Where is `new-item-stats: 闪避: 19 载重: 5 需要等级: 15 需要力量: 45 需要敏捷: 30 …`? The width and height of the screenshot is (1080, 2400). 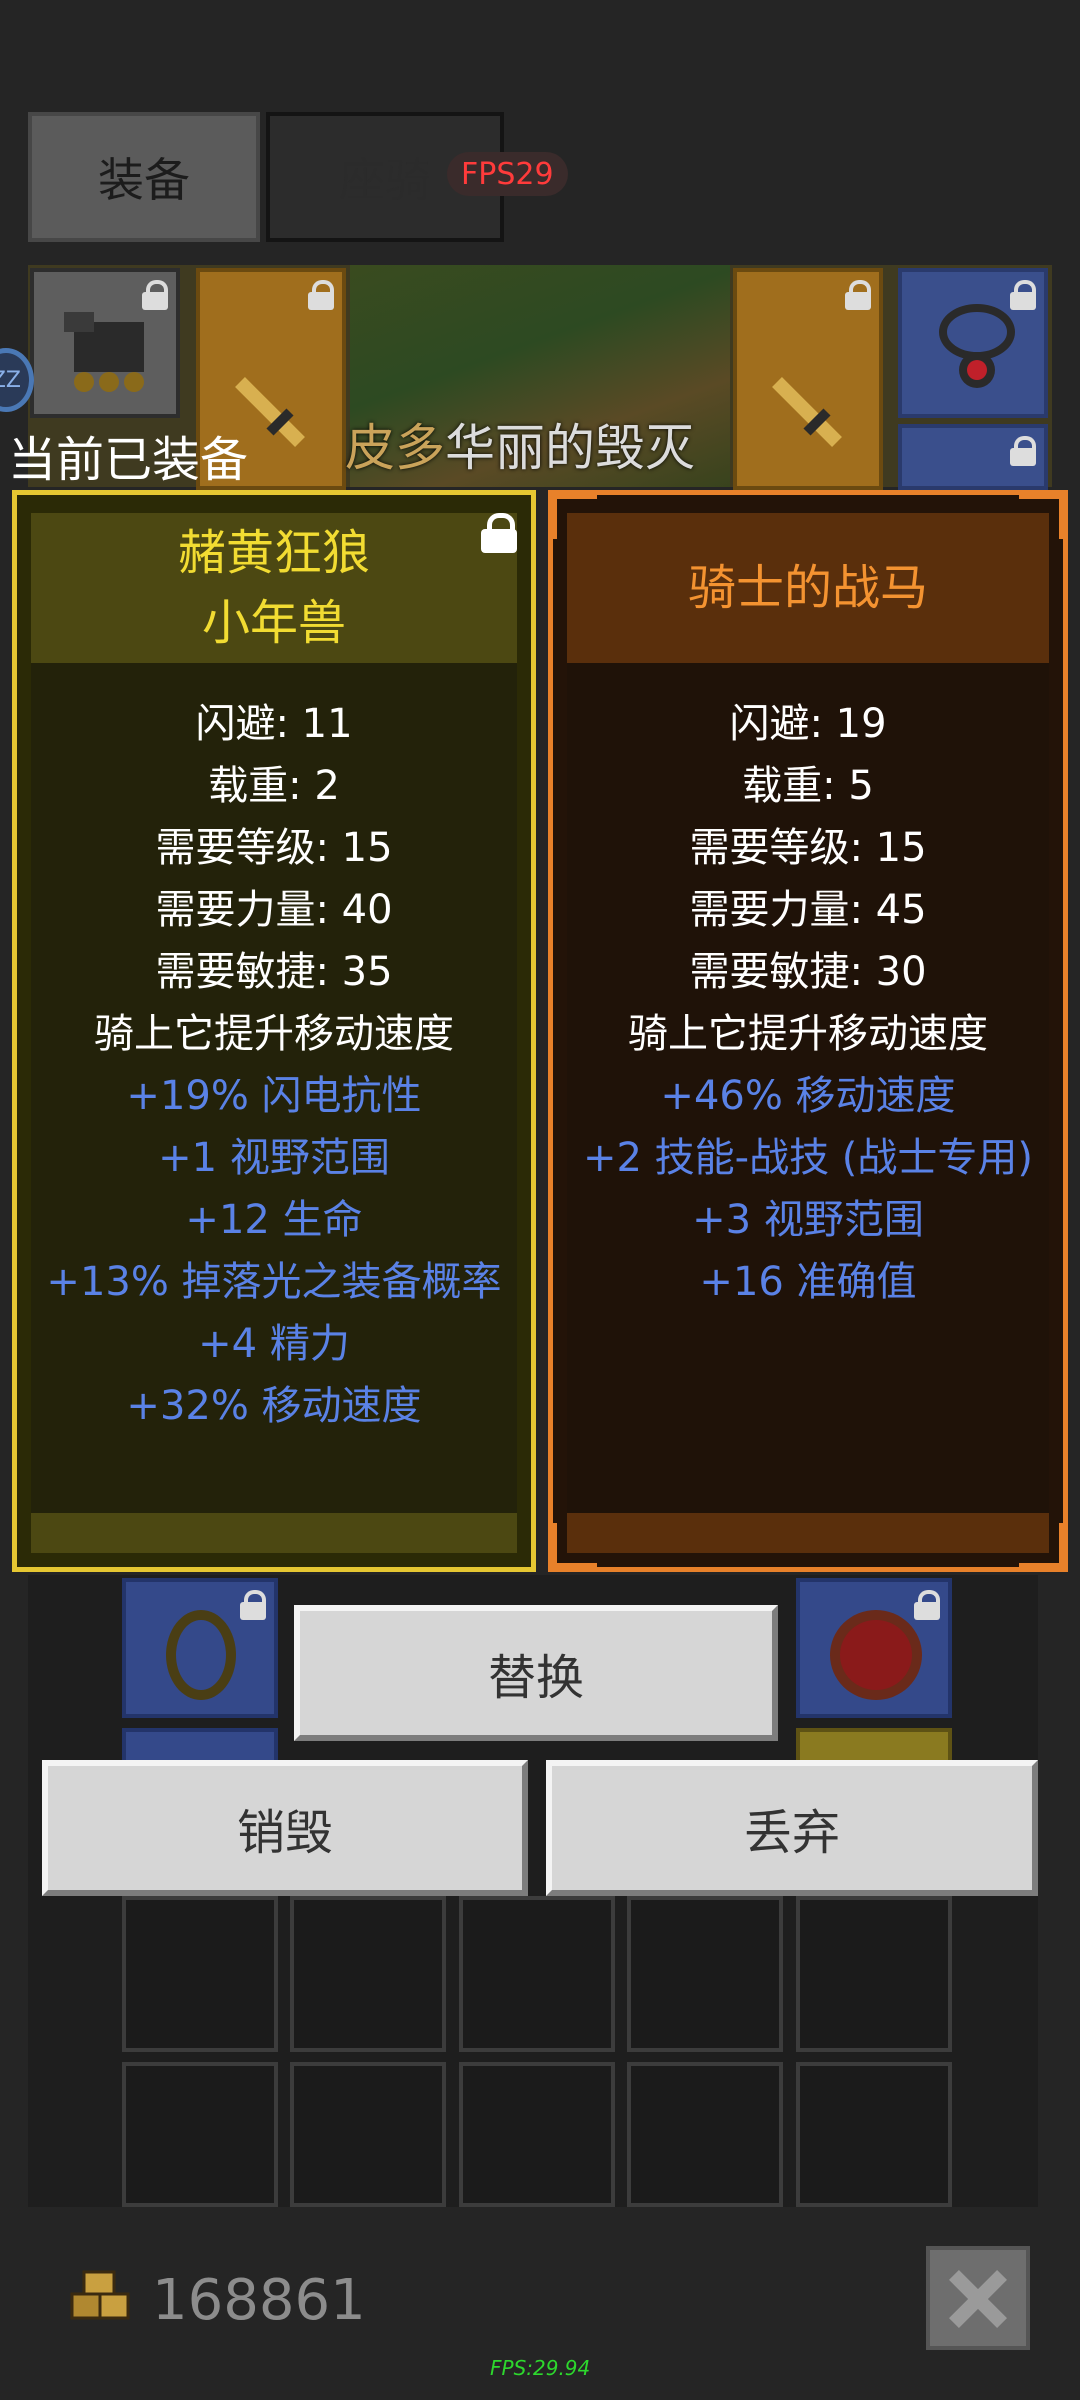 new-item-stats: 闪避: 19 载重: 5 需要等级: 15 需要力量: 45 需要敏捷: 30 … is located at coordinates (808, 1003).